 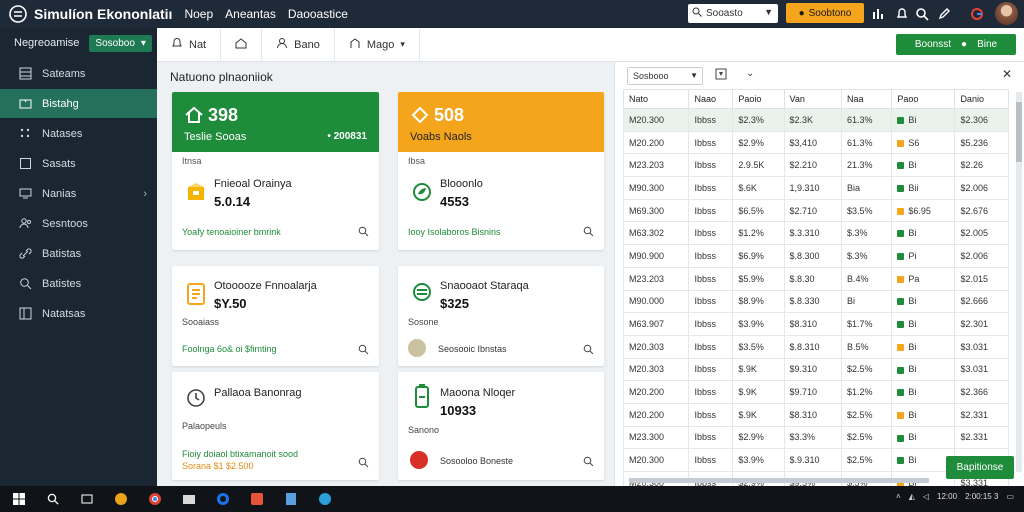 What do you see at coordinates (78, 163) in the screenshot?
I see `sidebar-item-sasats: Sasats` at bounding box center [78, 163].